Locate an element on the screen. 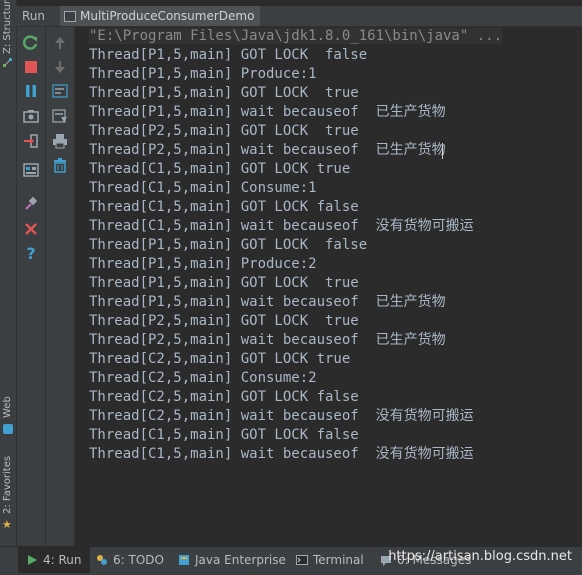 The height and width of the screenshot is (575, 582). watermark: https://artisan.blog.csdn.net is located at coordinates (480, 556).